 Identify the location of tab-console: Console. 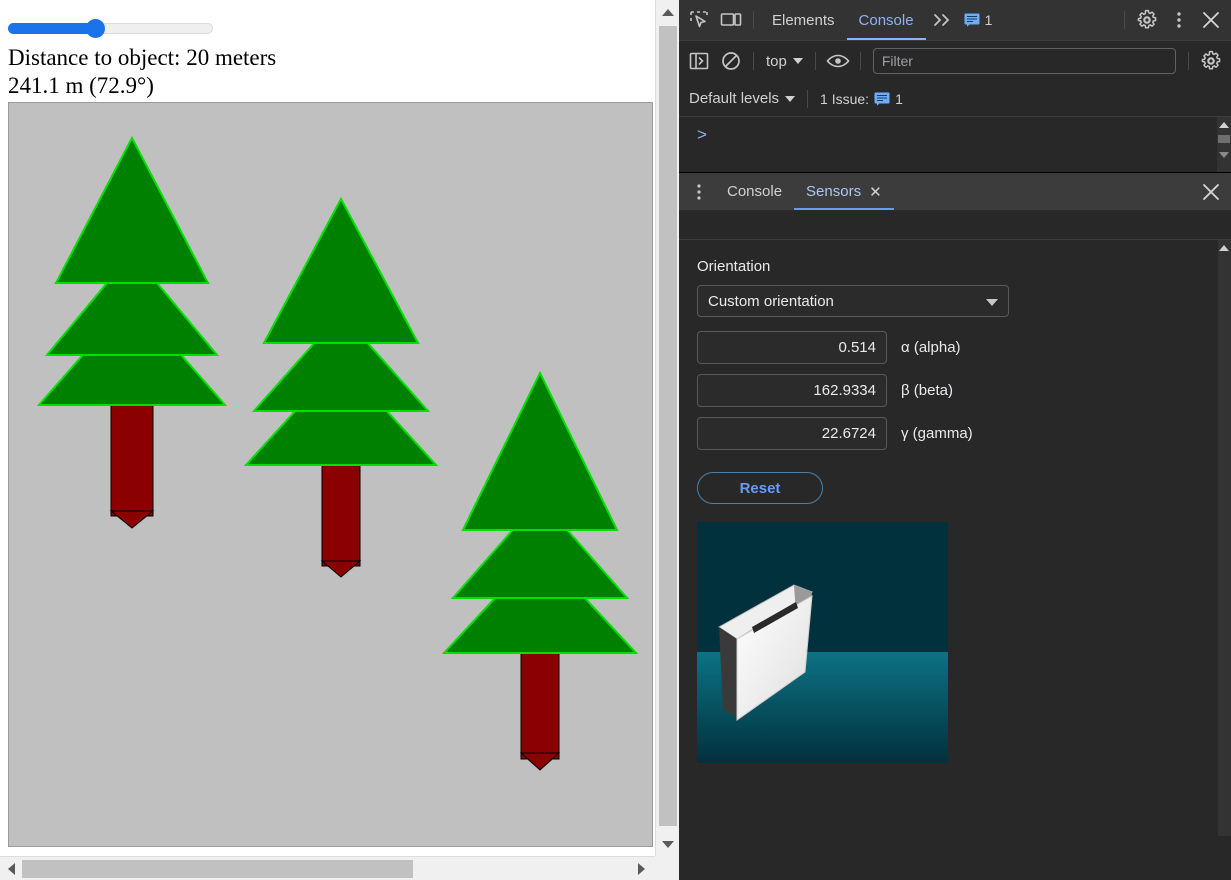
(886, 20).